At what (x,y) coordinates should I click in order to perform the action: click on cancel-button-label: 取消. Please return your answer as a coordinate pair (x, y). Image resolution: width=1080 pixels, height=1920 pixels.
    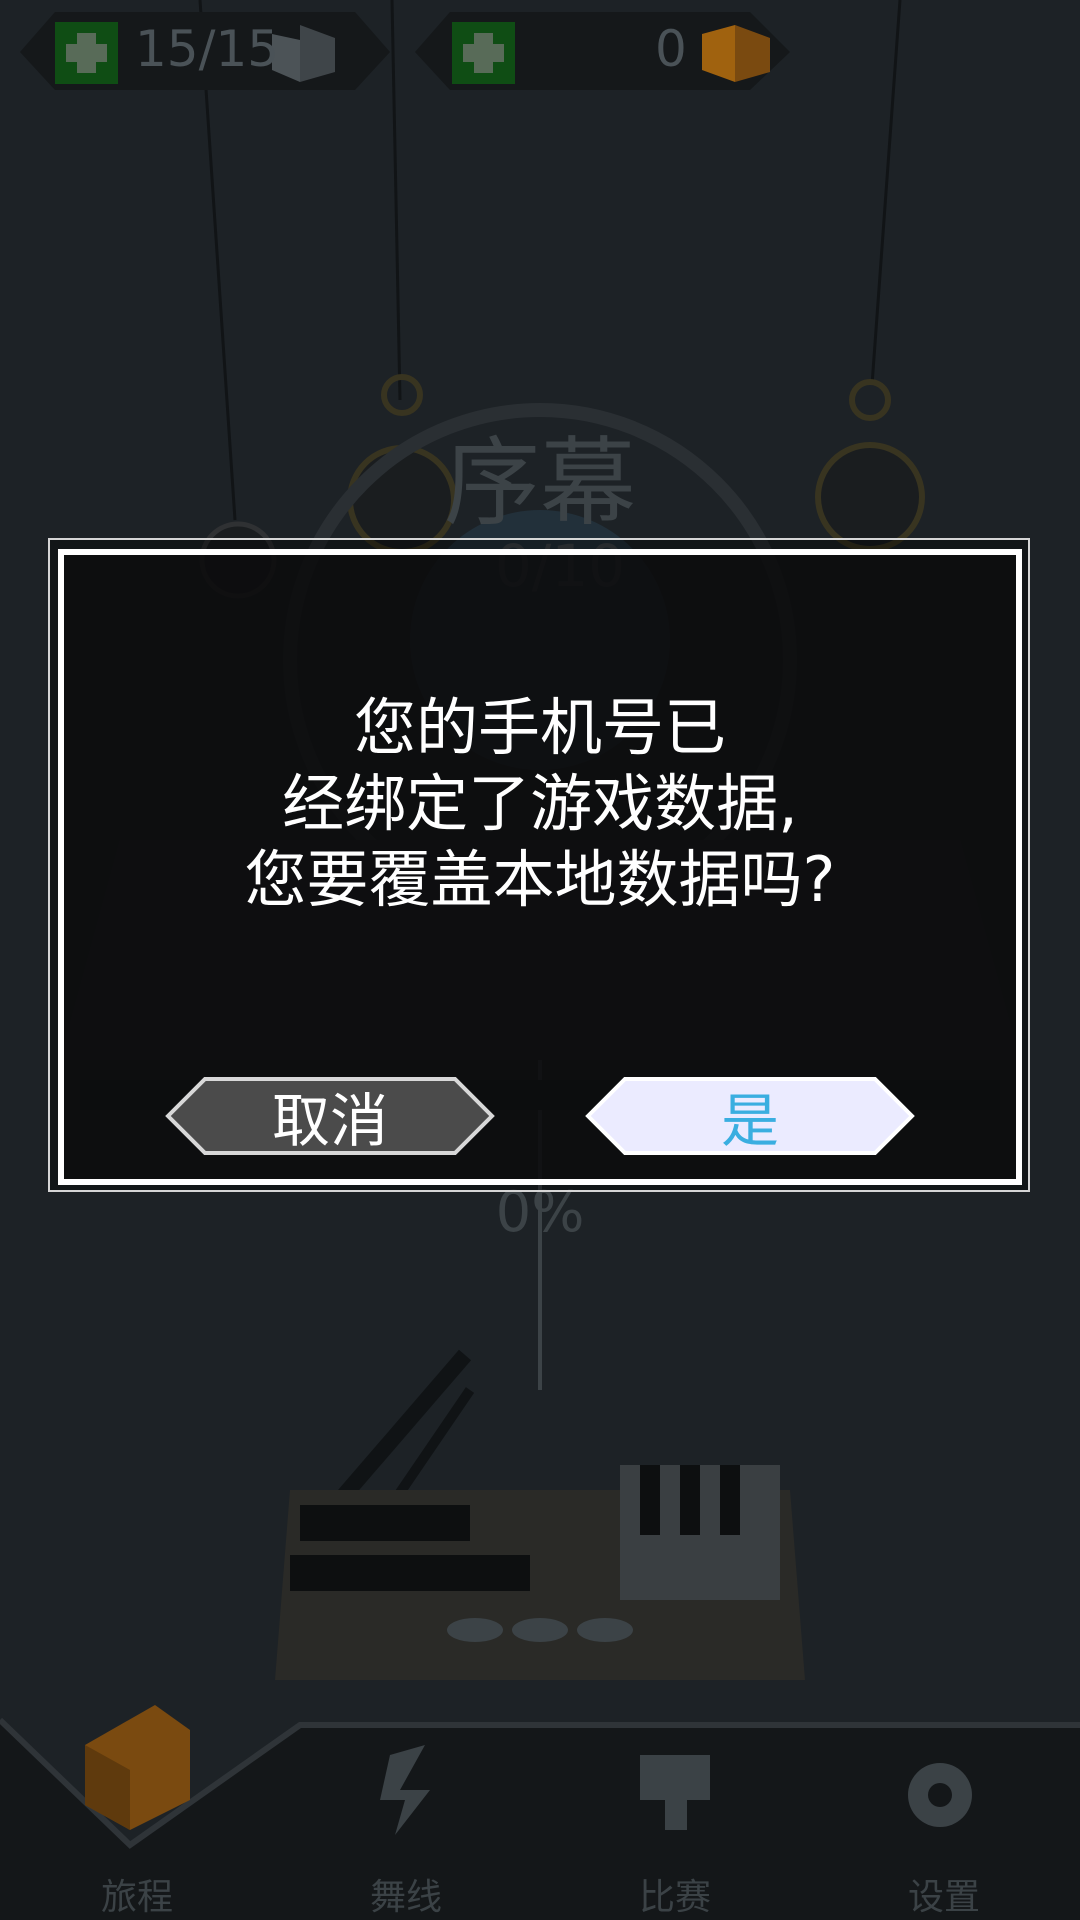
    Looking at the image, I should click on (329, 1121).